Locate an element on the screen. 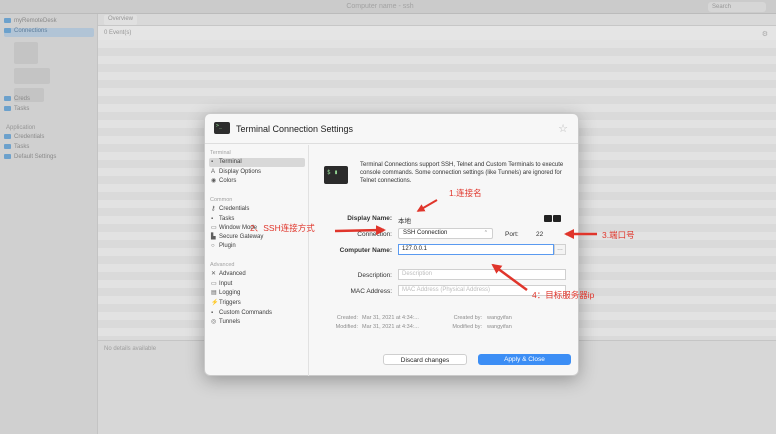 This screenshot has height=434, width=776. description-input: Description is located at coordinates (482, 274).